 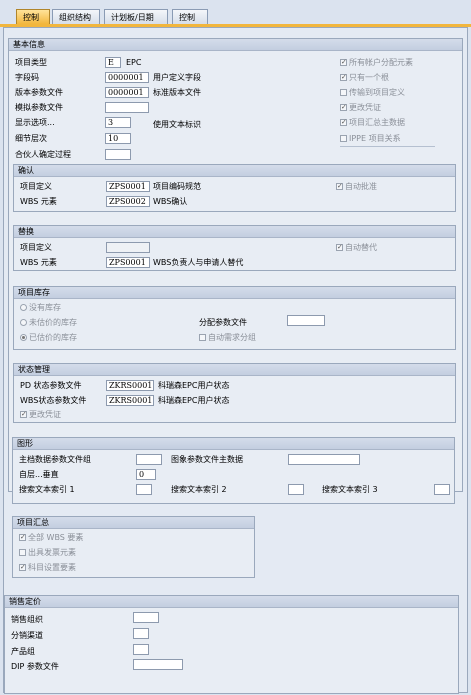 What do you see at coordinates (369, 77) in the screenshot?
I see `one-root-label: 只有一个根` at bounding box center [369, 77].